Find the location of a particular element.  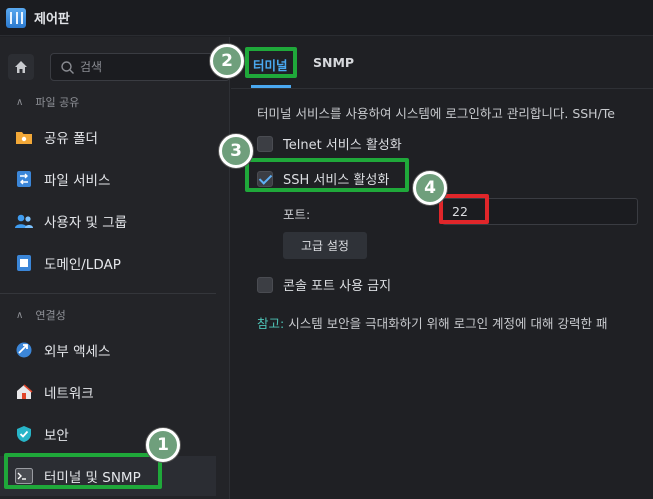

sidebar-item-label: 도메인/LDAP is located at coordinates (82, 265).